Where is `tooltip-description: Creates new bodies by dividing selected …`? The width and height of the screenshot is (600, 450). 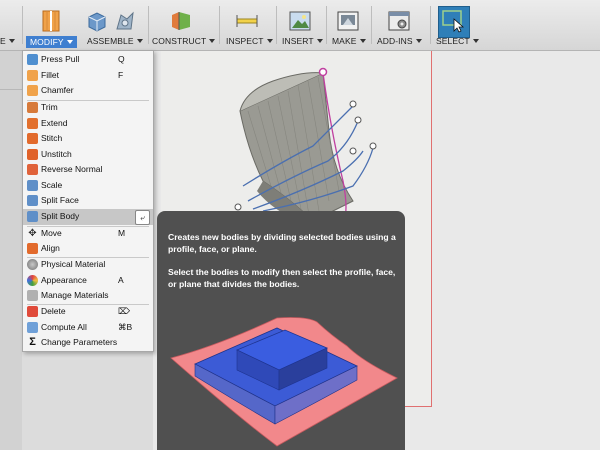
tooltip-description: Creates new bodies by dividing selected … is located at coordinates (282, 243).